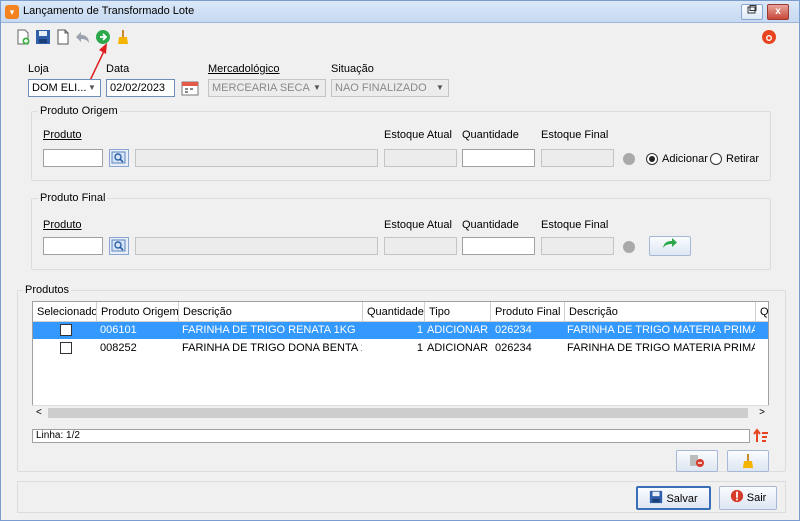 This screenshot has height=521, width=800. Describe the element at coordinates (762, 412) in the screenshot. I see `scroll-right-icon: >` at that location.